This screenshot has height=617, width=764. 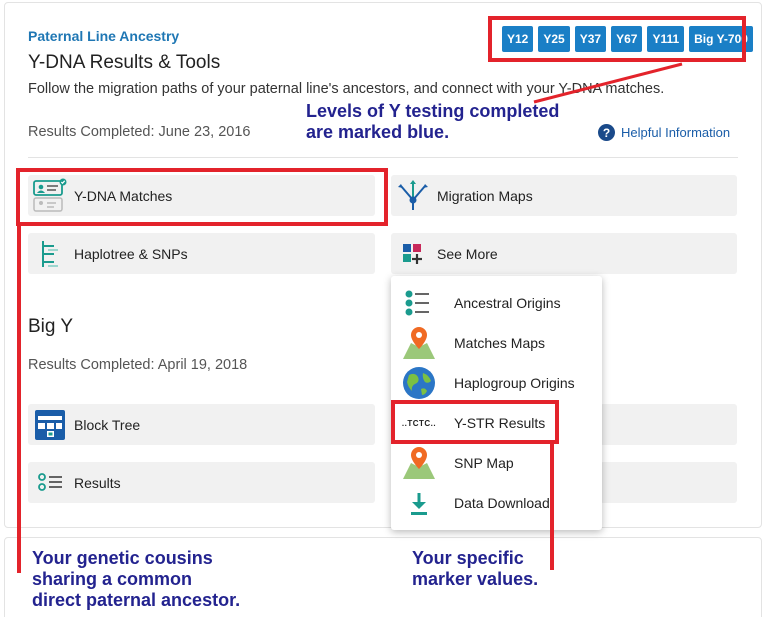 What do you see at coordinates (475, 579) in the screenshot?
I see `annotation-line: marker values.` at bounding box center [475, 579].